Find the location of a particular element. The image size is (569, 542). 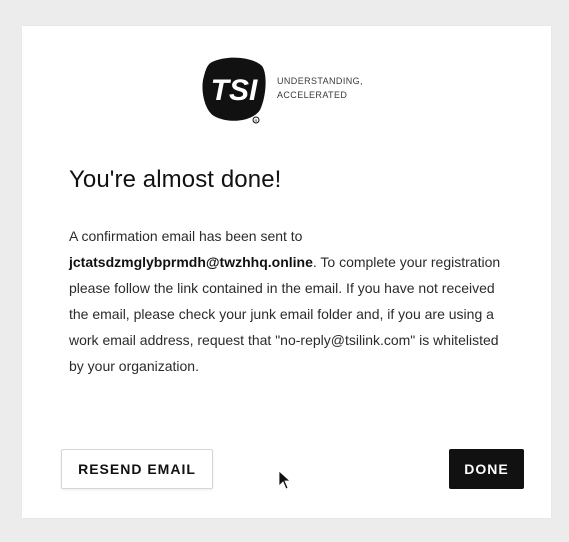

tagline-line-2: ACCELERATED is located at coordinates (312, 95).